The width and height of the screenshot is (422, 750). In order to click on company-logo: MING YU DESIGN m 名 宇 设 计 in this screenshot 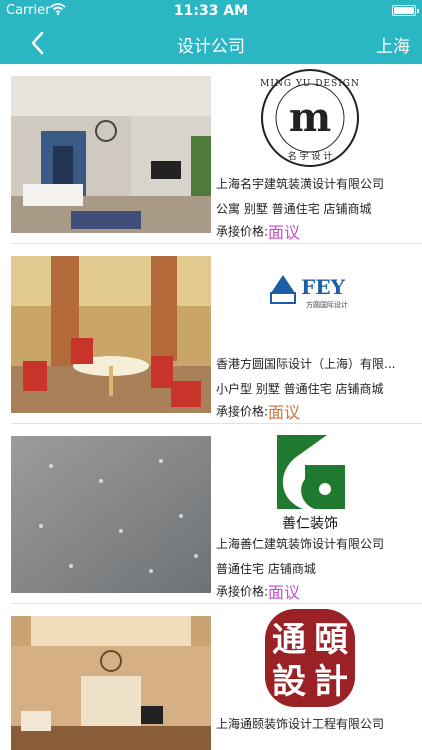, I will do `click(310, 118)`.